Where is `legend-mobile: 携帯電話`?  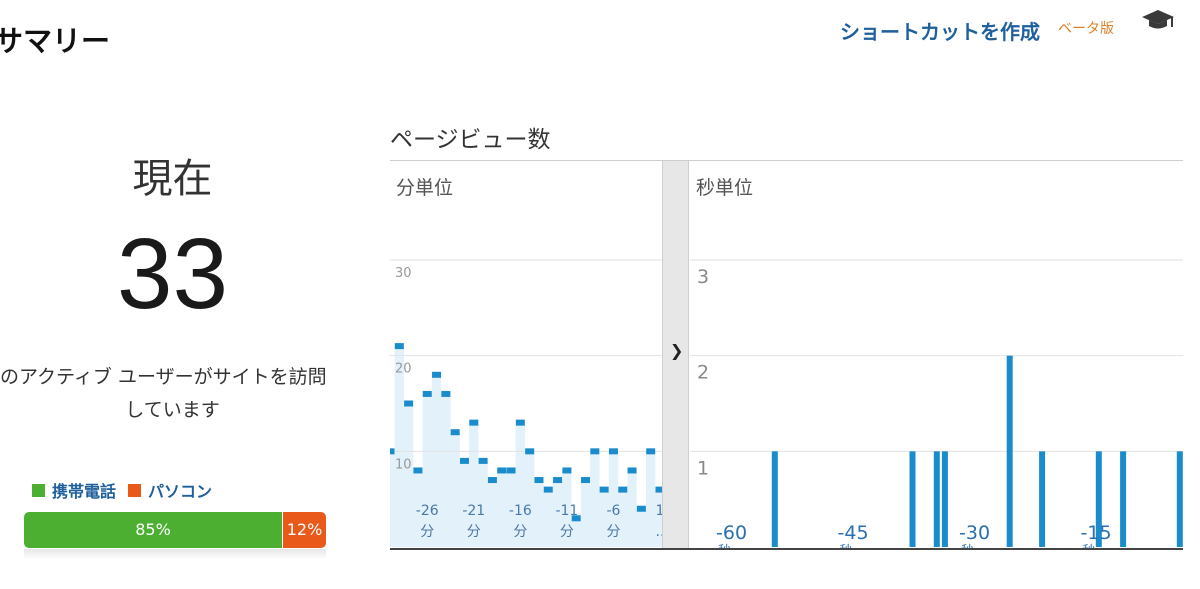
legend-mobile: 携帯電話 is located at coordinates (74, 490).